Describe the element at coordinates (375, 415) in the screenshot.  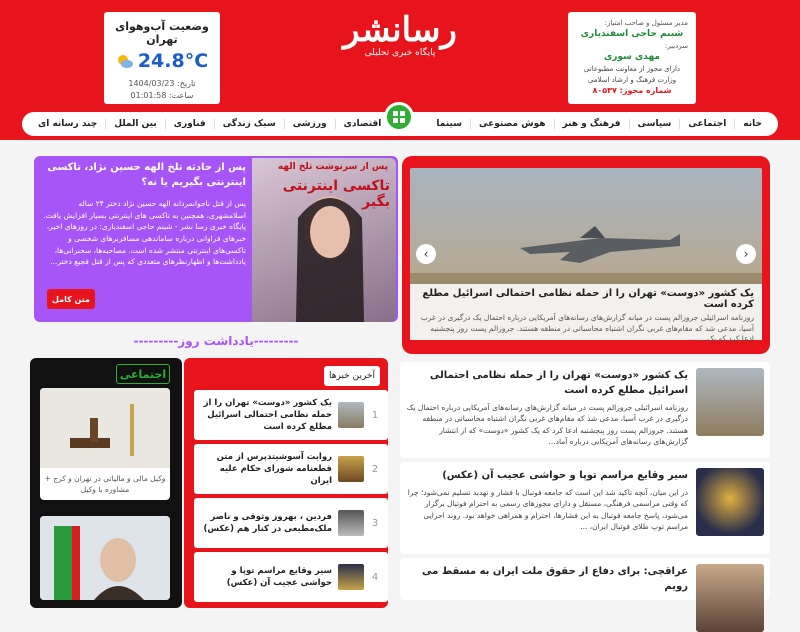
I see `news-rank: 1` at that location.